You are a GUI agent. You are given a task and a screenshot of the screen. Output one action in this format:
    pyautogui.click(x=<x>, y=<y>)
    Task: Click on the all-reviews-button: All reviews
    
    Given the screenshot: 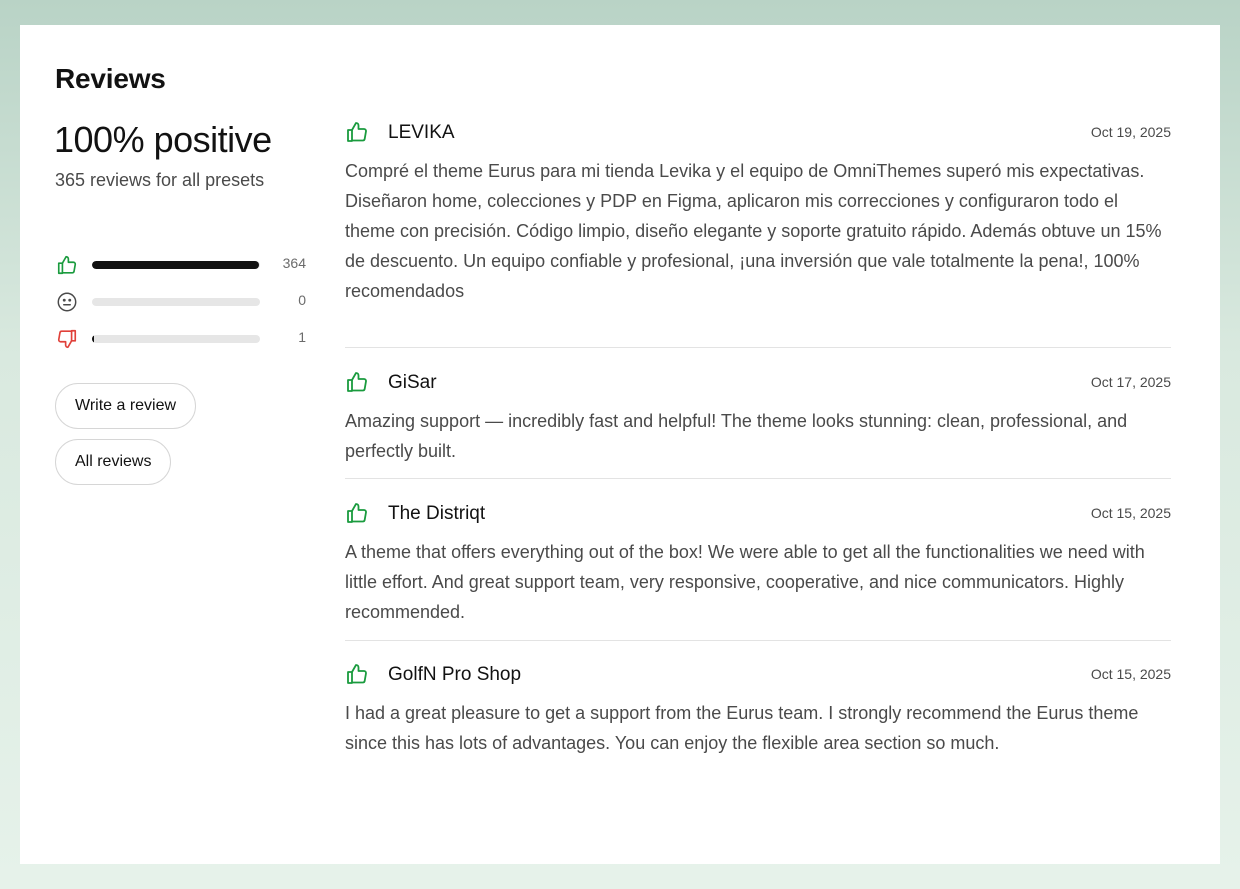 What is the action you would take?
    pyautogui.click(x=113, y=462)
    